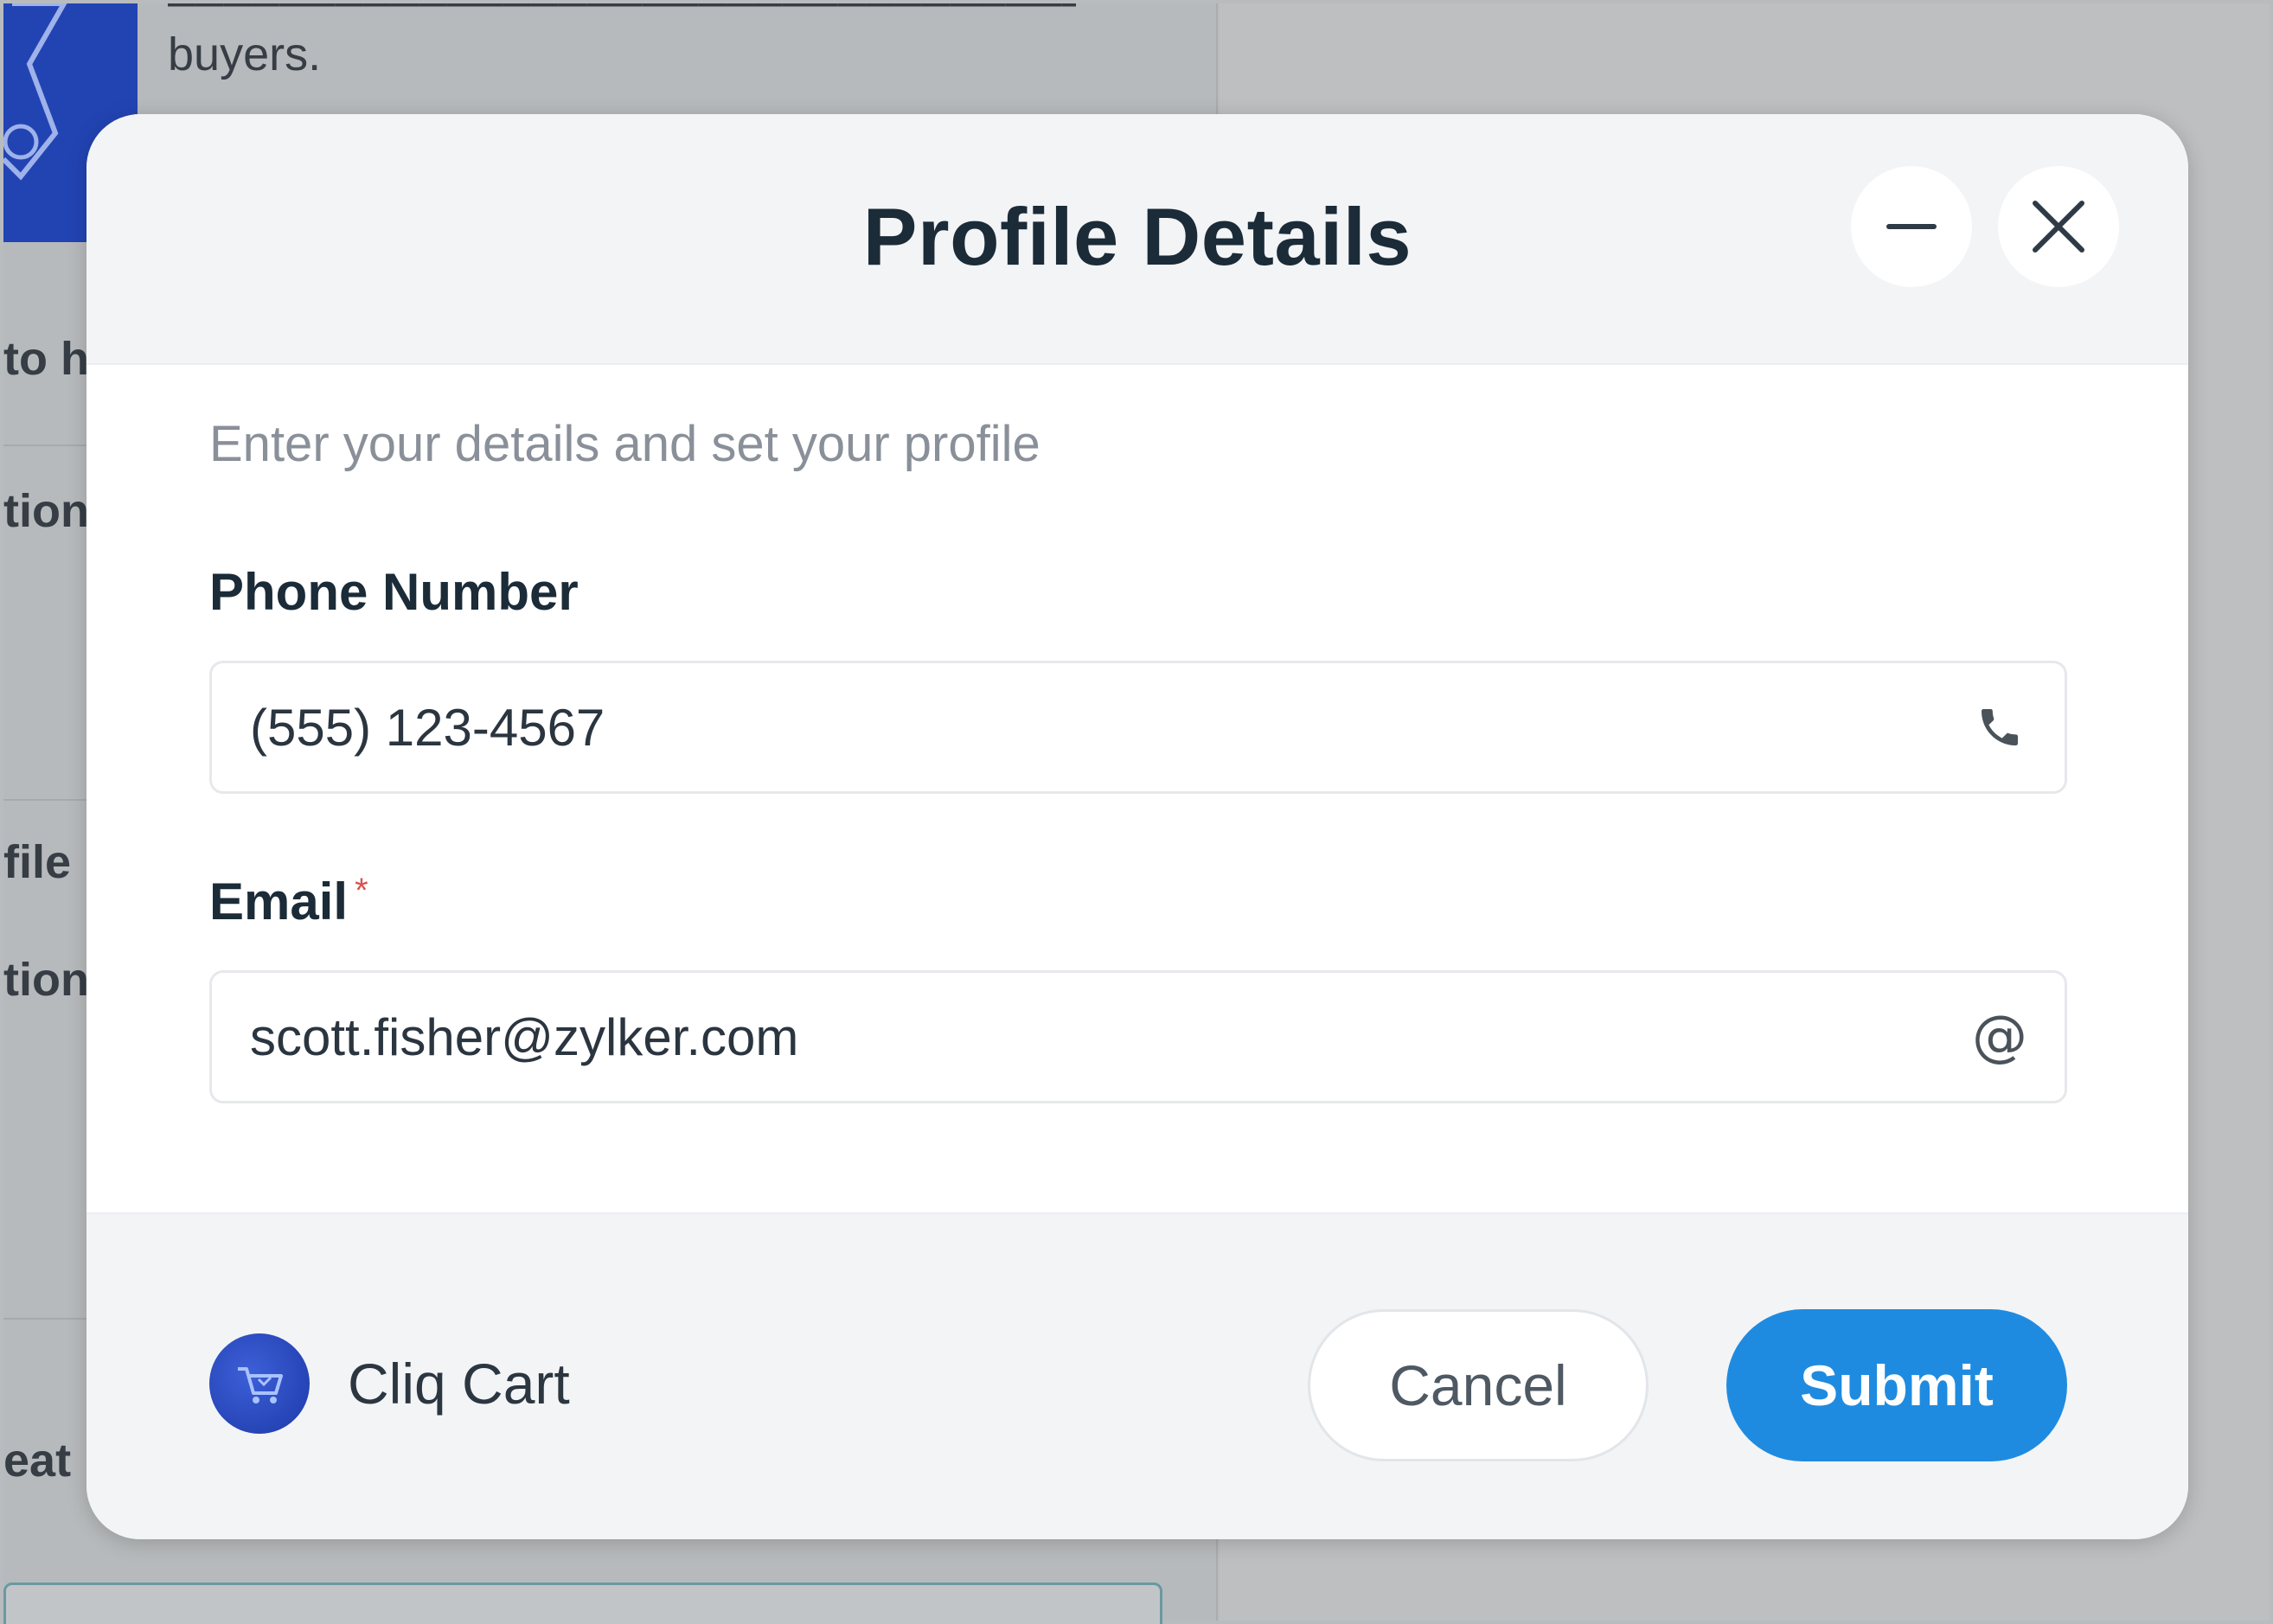  I want to click on modal-subtitle: Enter your details and set your profile, so click(624, 444).